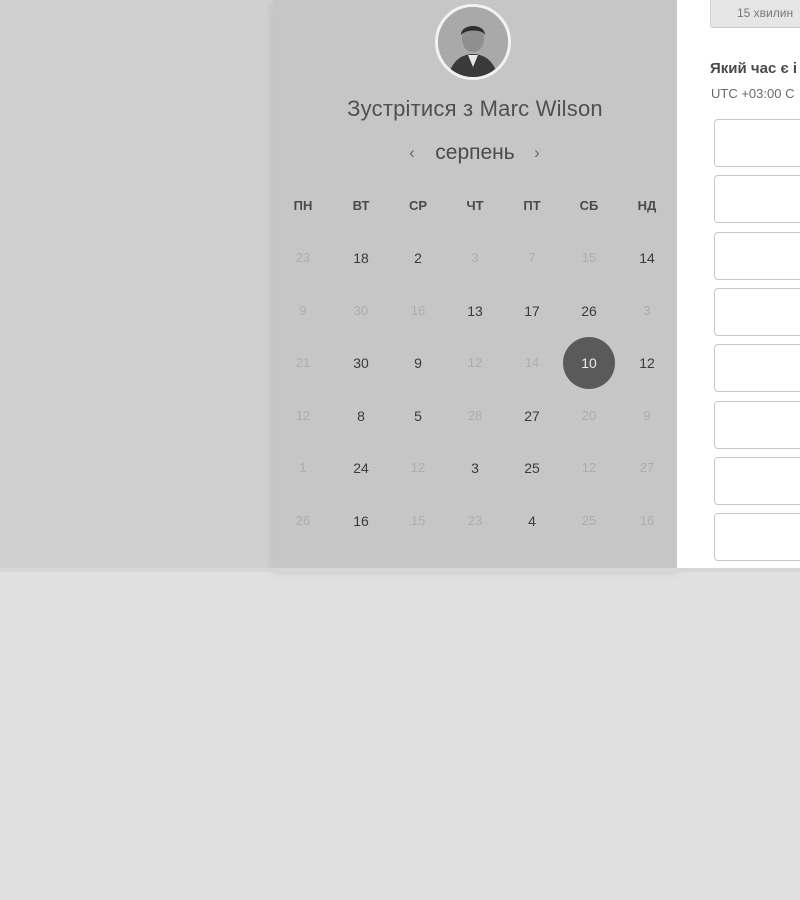 Image resolution: width=800 pixels, height=900 pixels. I want to click on time-panel: 15 хвилин Який час є і UTC +03:00 С, so click(738, 284).